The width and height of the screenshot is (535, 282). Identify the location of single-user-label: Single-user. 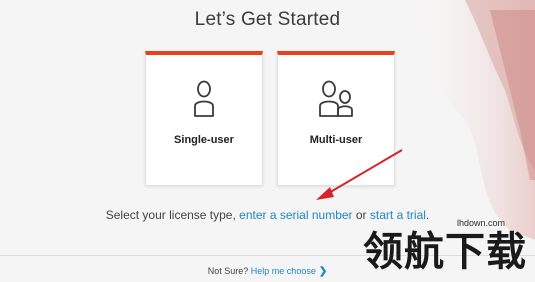
(204, 140).